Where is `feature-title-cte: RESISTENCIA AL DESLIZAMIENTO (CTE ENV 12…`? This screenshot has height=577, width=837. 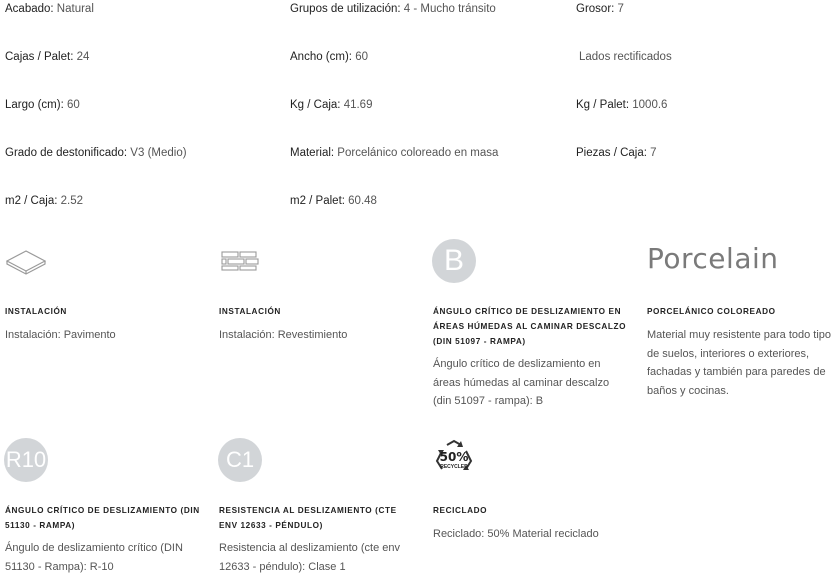 feature-title-cte: RESISTENCIA AL DESLIZAMIENTO (CTE ENV 12… is located at coordinates (308, 518).